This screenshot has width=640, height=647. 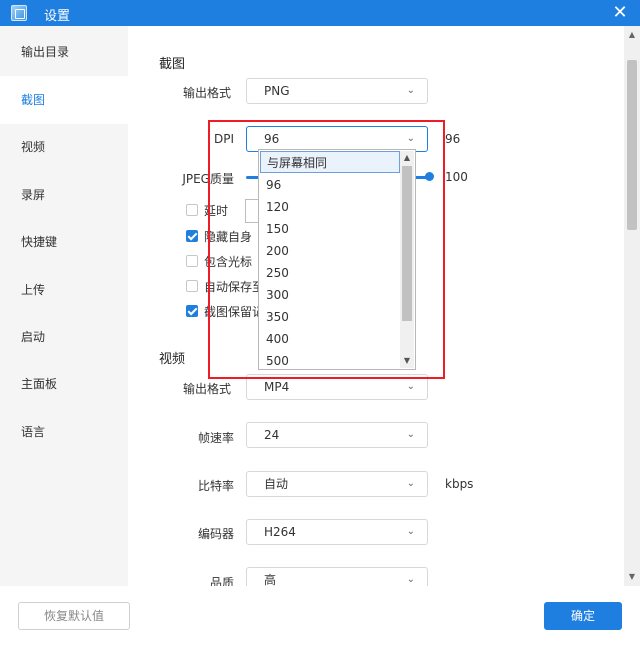 What do you see at coordinates (228, 237) in the screenshot?
I see `hide-self-label: 隐藏自身` at bounding box center [228, 237].